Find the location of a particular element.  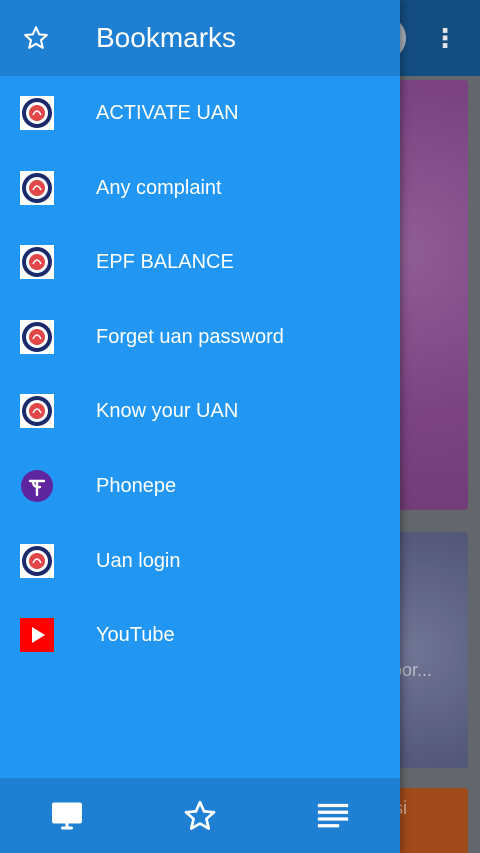

bookmark-item-epf-balance: EPF BALANCE is located at coordinates (200, 262).